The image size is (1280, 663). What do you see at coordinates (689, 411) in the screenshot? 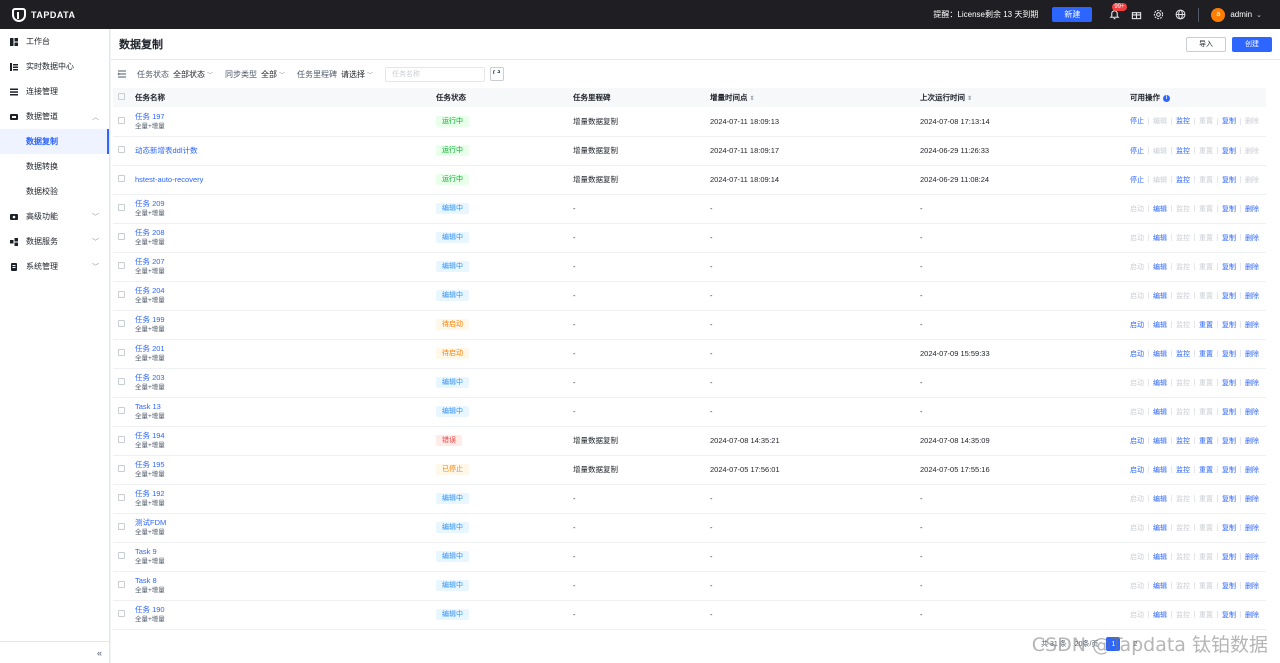
I see `table-row: Task 13 全量+增量 编辑中 - - - 启动 编辑 监控 重置 复制 删除` at bounding box center [689, 411].